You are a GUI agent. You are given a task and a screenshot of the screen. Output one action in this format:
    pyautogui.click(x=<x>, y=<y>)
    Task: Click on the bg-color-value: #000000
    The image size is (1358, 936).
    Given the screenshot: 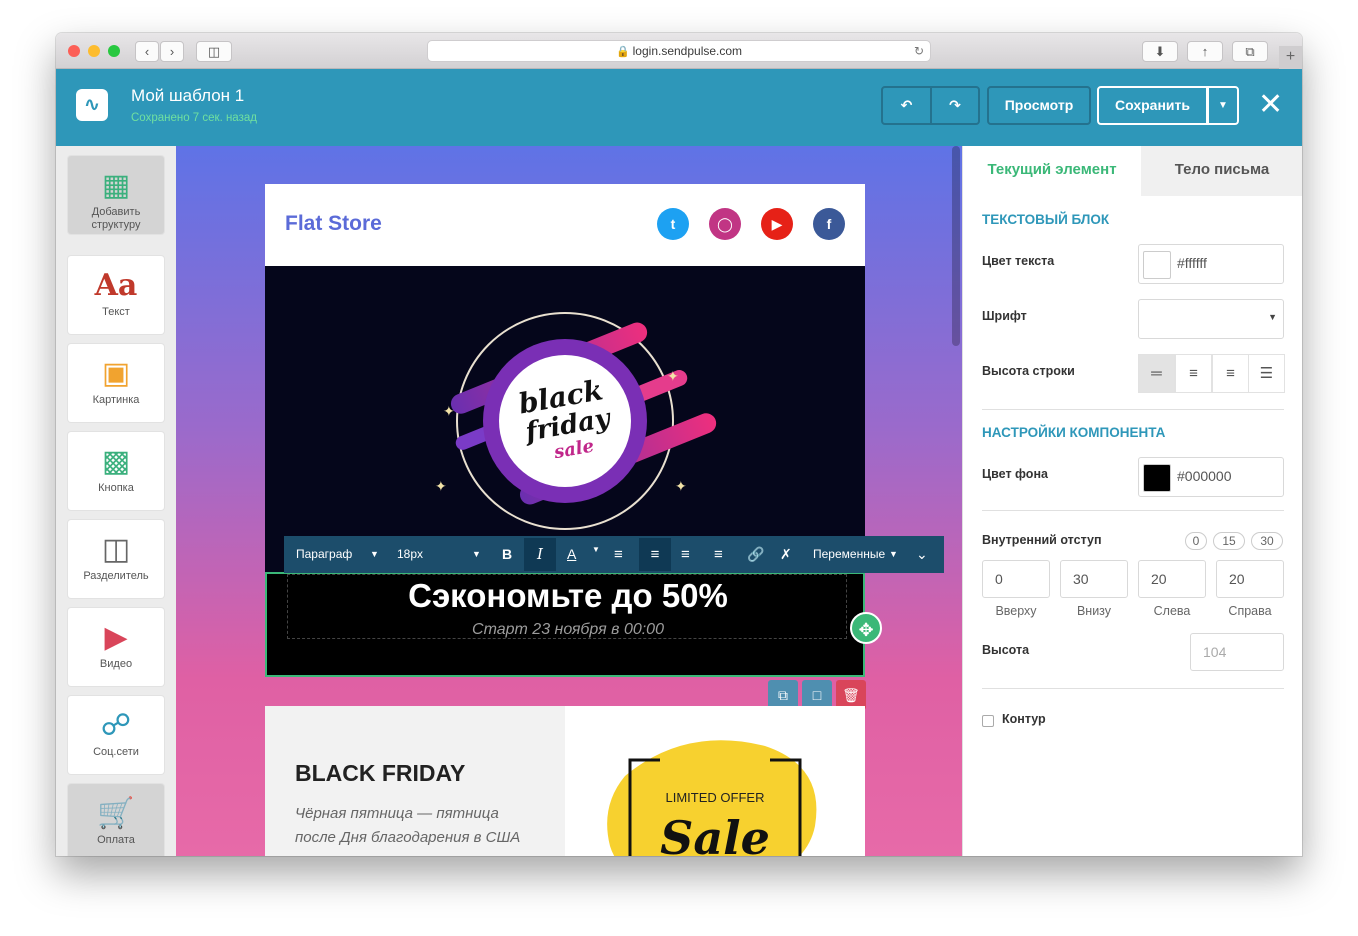 What is the action you would take?
    pyautogui.click(x=1204, y=476)
    